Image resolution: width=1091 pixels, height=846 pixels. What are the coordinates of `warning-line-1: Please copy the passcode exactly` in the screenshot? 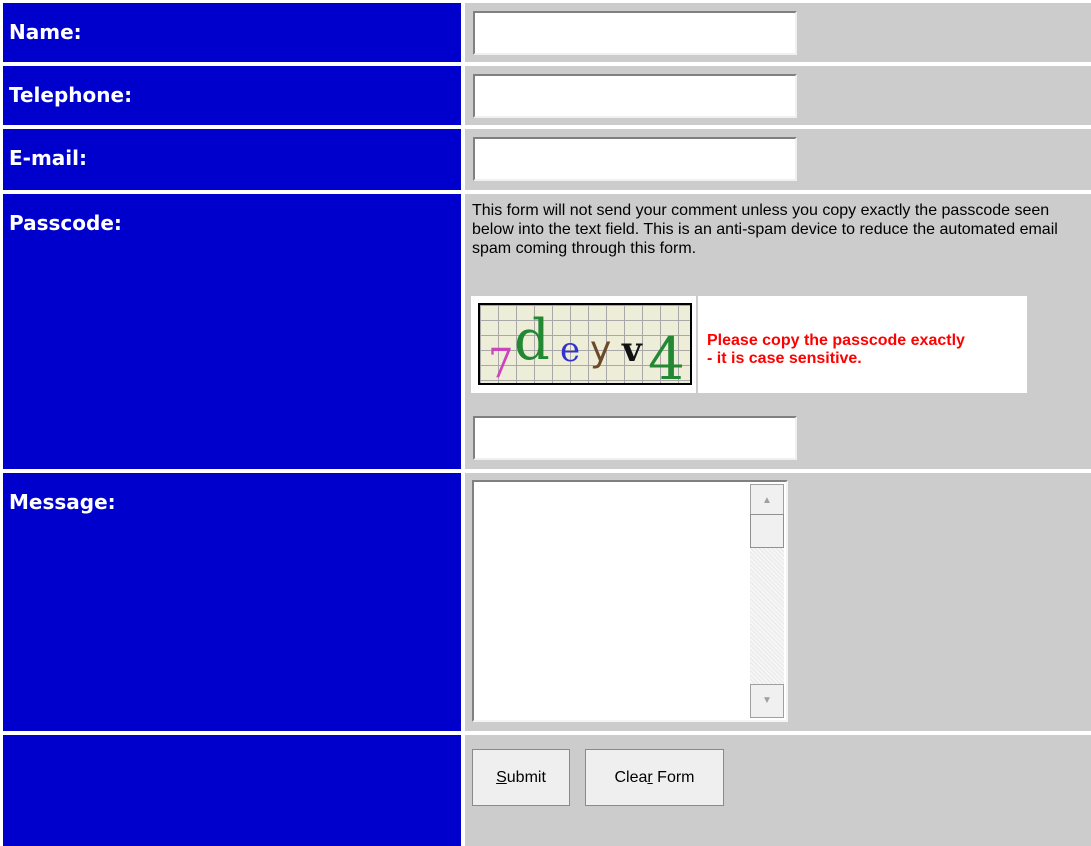 It's located at (836, 340).